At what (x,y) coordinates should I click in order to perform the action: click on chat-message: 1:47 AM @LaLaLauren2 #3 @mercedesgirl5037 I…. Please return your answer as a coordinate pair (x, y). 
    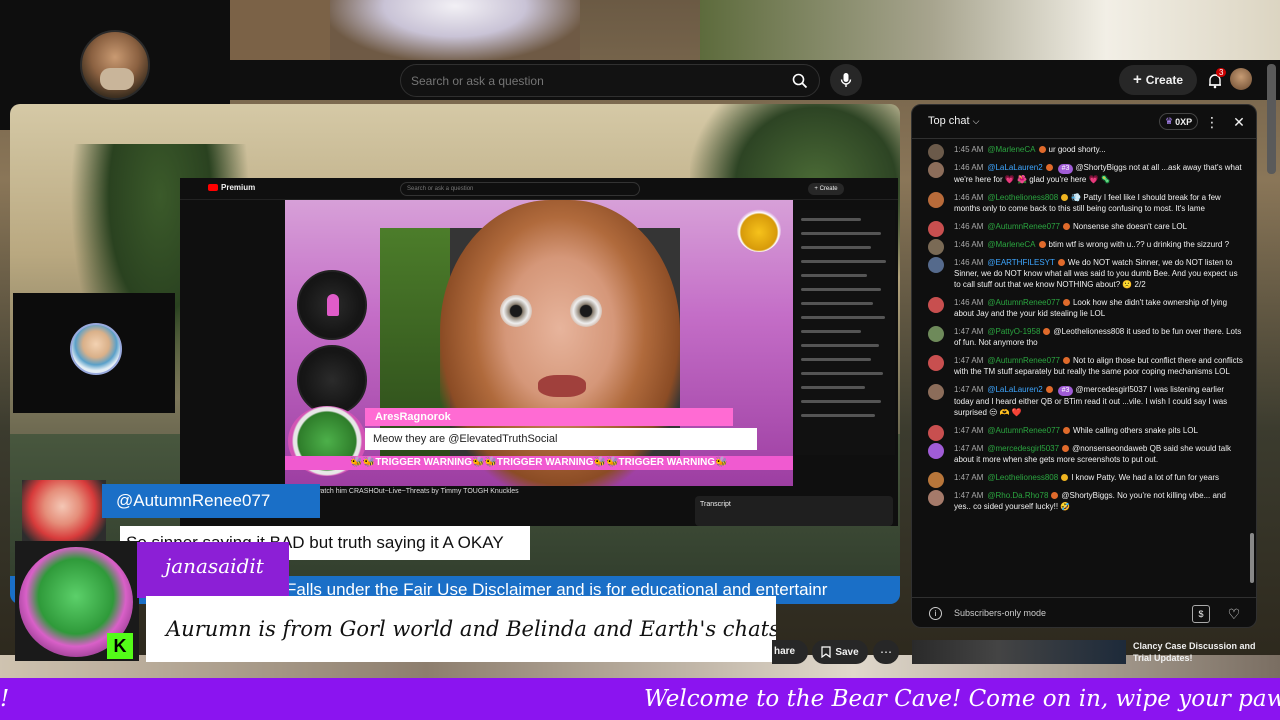
    Looking at the image, I should click on (1084, 400).